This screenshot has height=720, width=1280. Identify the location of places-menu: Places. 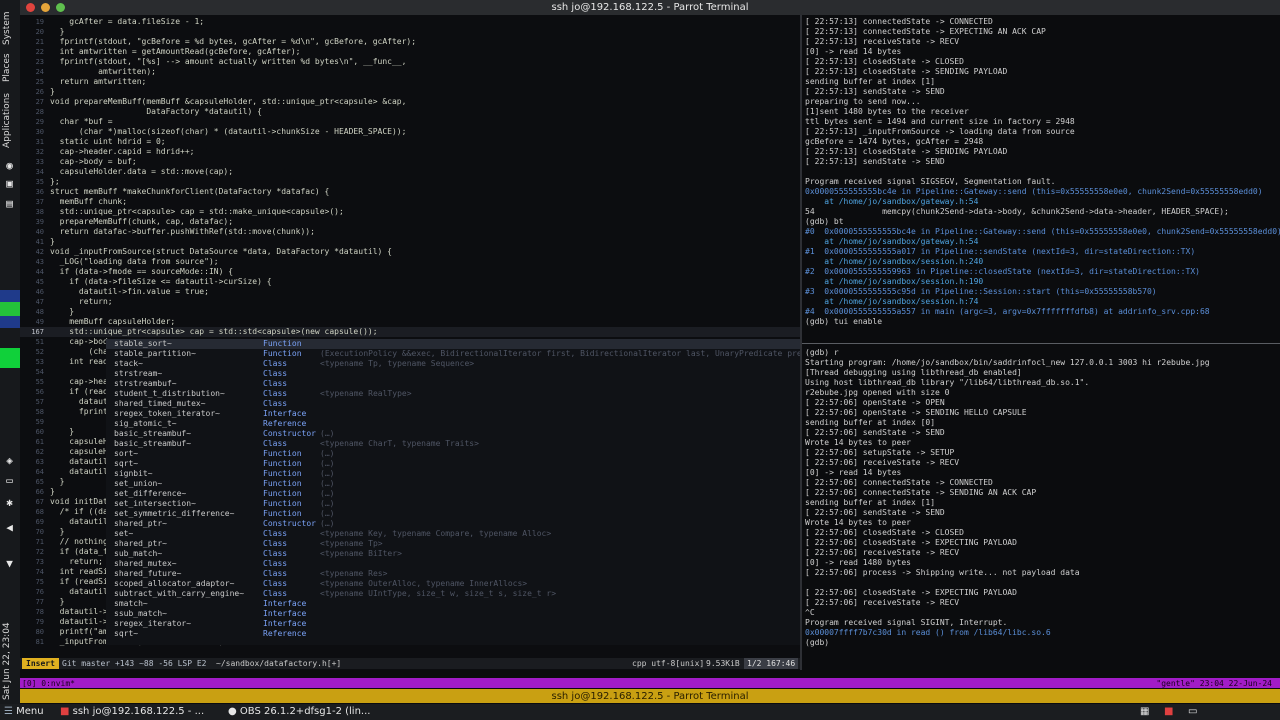
(9, 65).